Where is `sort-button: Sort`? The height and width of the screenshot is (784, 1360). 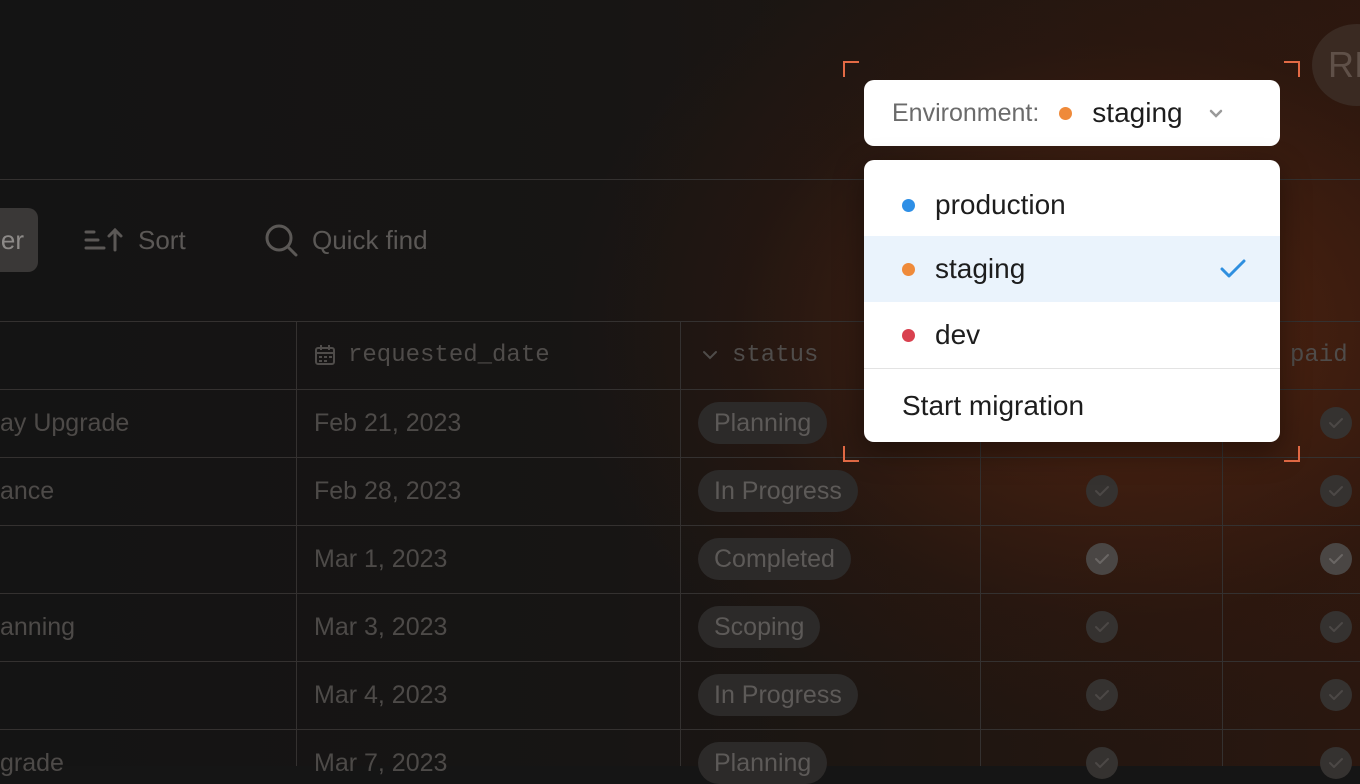
sort-button: Sort is located at coordinates (135, 240).